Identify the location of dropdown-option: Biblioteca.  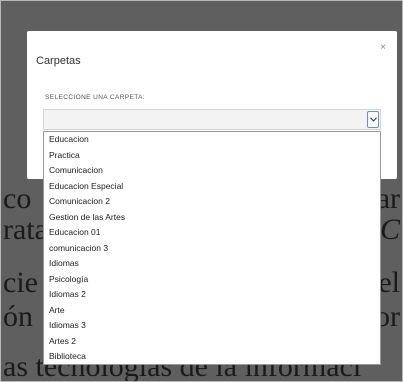
(212, 356).